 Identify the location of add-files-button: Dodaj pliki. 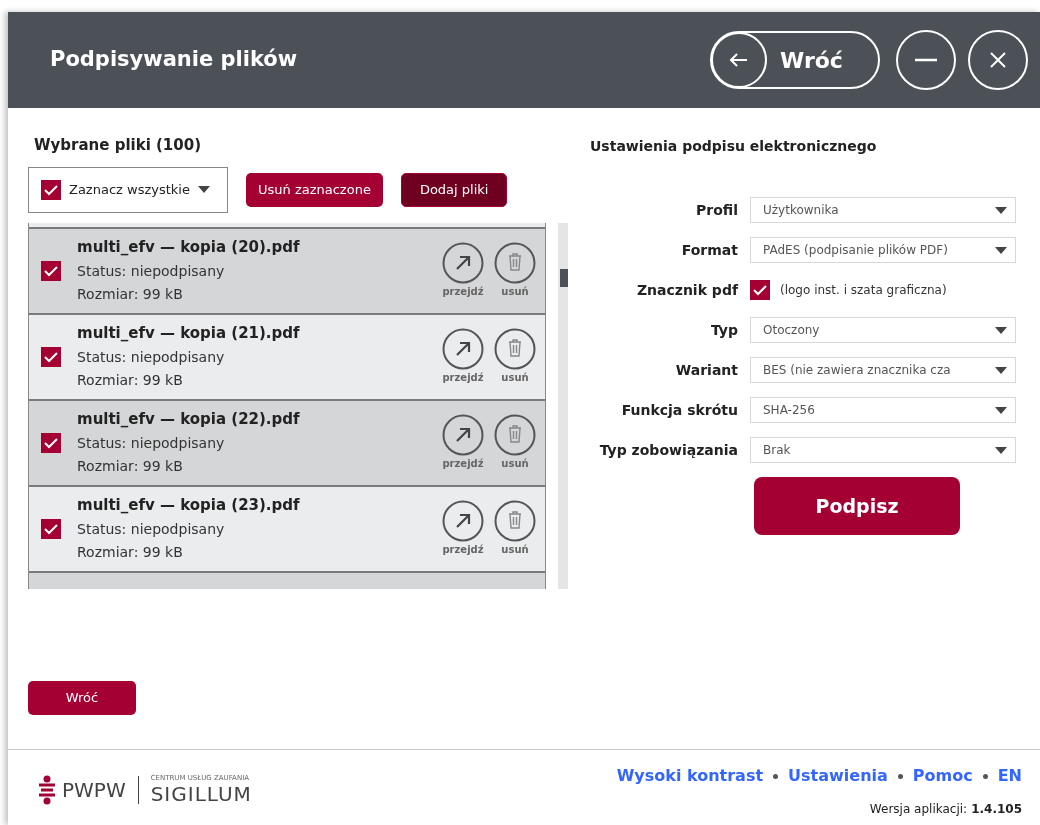
(454, 189).